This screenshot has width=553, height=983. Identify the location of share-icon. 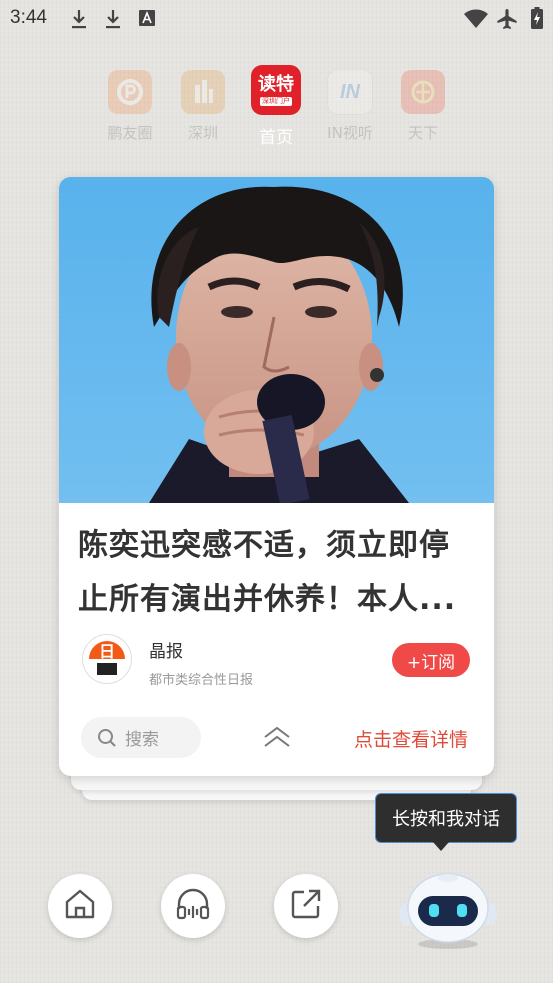
(306, 906).